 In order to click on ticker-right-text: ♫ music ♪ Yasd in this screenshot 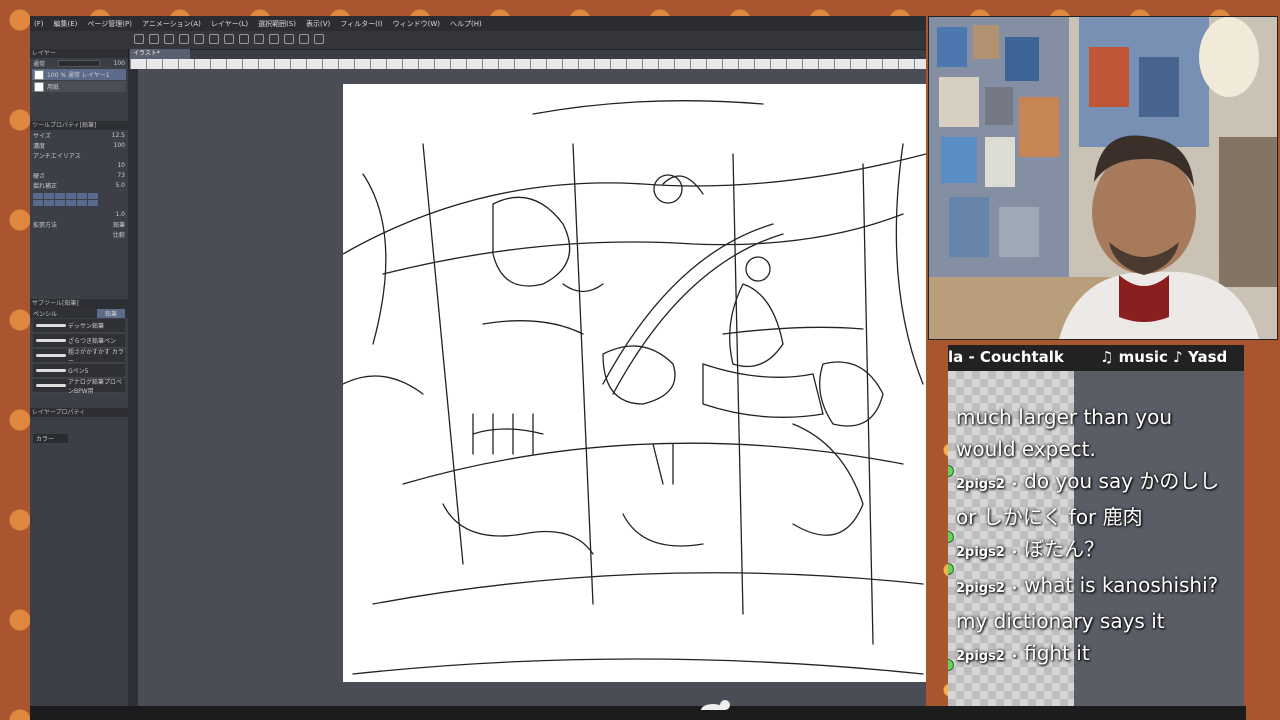, I will do `click(1164, 357)`.